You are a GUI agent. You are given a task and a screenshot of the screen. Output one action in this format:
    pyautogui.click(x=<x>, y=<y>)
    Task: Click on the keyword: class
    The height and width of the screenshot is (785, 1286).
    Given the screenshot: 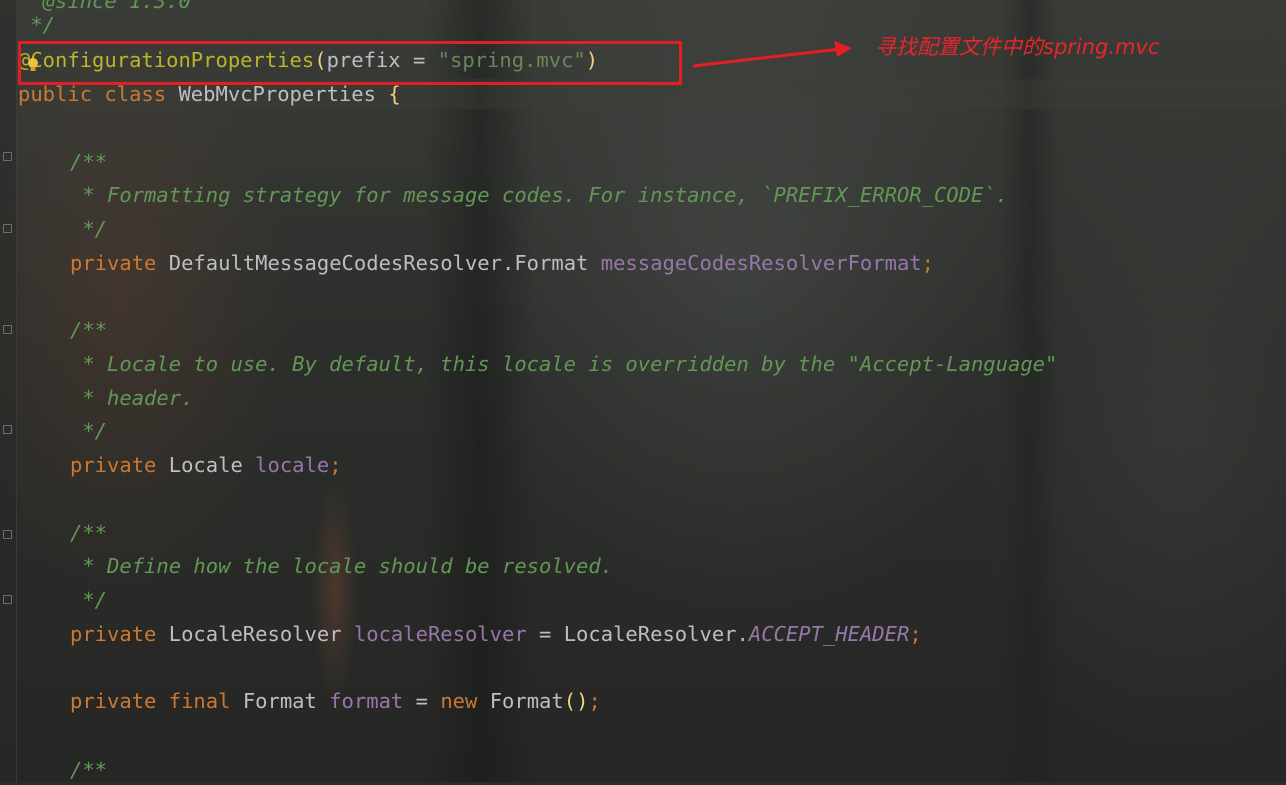 What is the action you would take?
    pyautogui.click(x=135, y=94)
    